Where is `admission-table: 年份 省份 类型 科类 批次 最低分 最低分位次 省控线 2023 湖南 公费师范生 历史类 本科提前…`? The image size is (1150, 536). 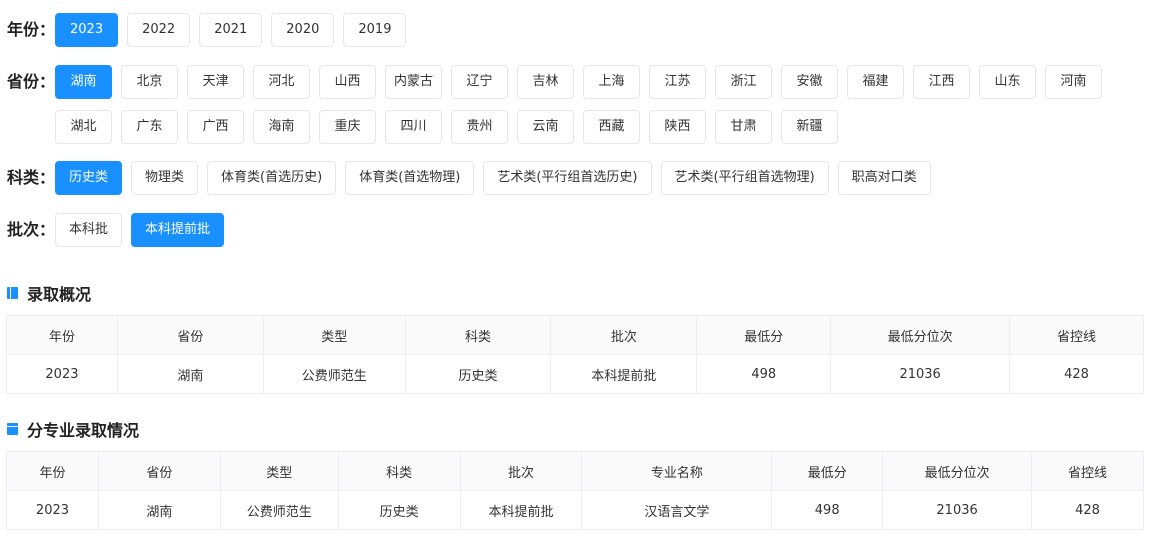
admission-table: 年份 省份 类型 科类 批次 最低分 最低分位次 省控线 2023 湖南 公费师范生 历史类 本科提前… is located at coordinates (575, 354).